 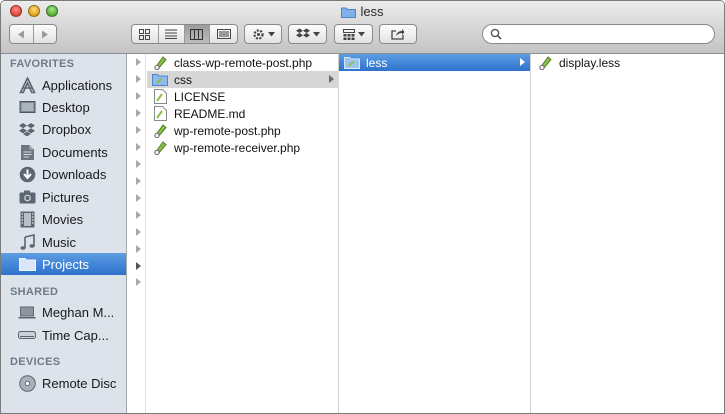 I want to click on documents-icon, so click(x=27, y=152).